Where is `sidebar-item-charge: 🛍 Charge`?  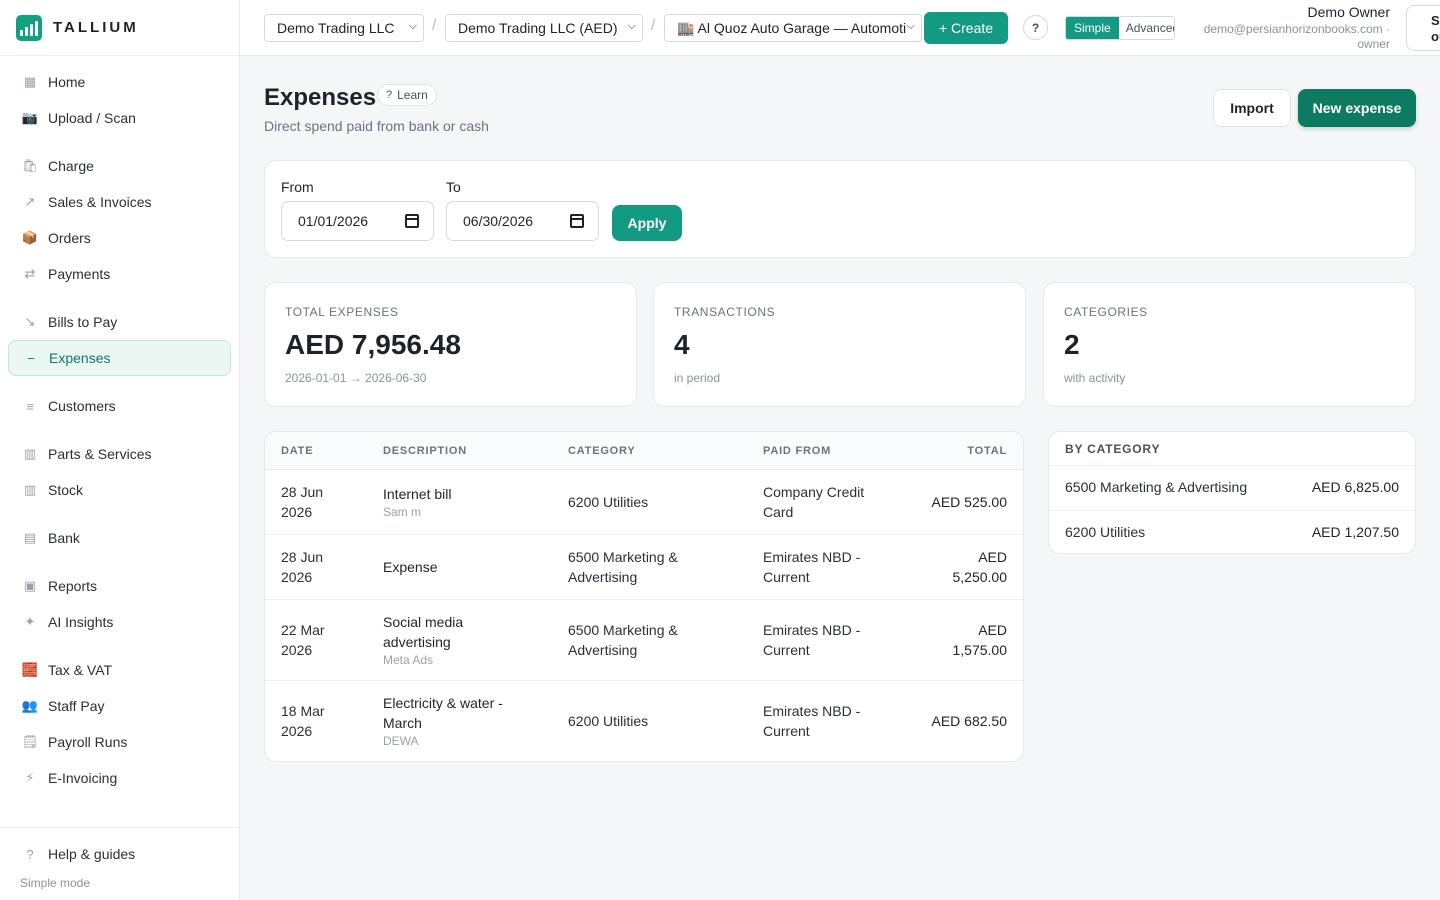
sidebar-item-charge: 🛍 Charge is located at coordinates (119, 166).